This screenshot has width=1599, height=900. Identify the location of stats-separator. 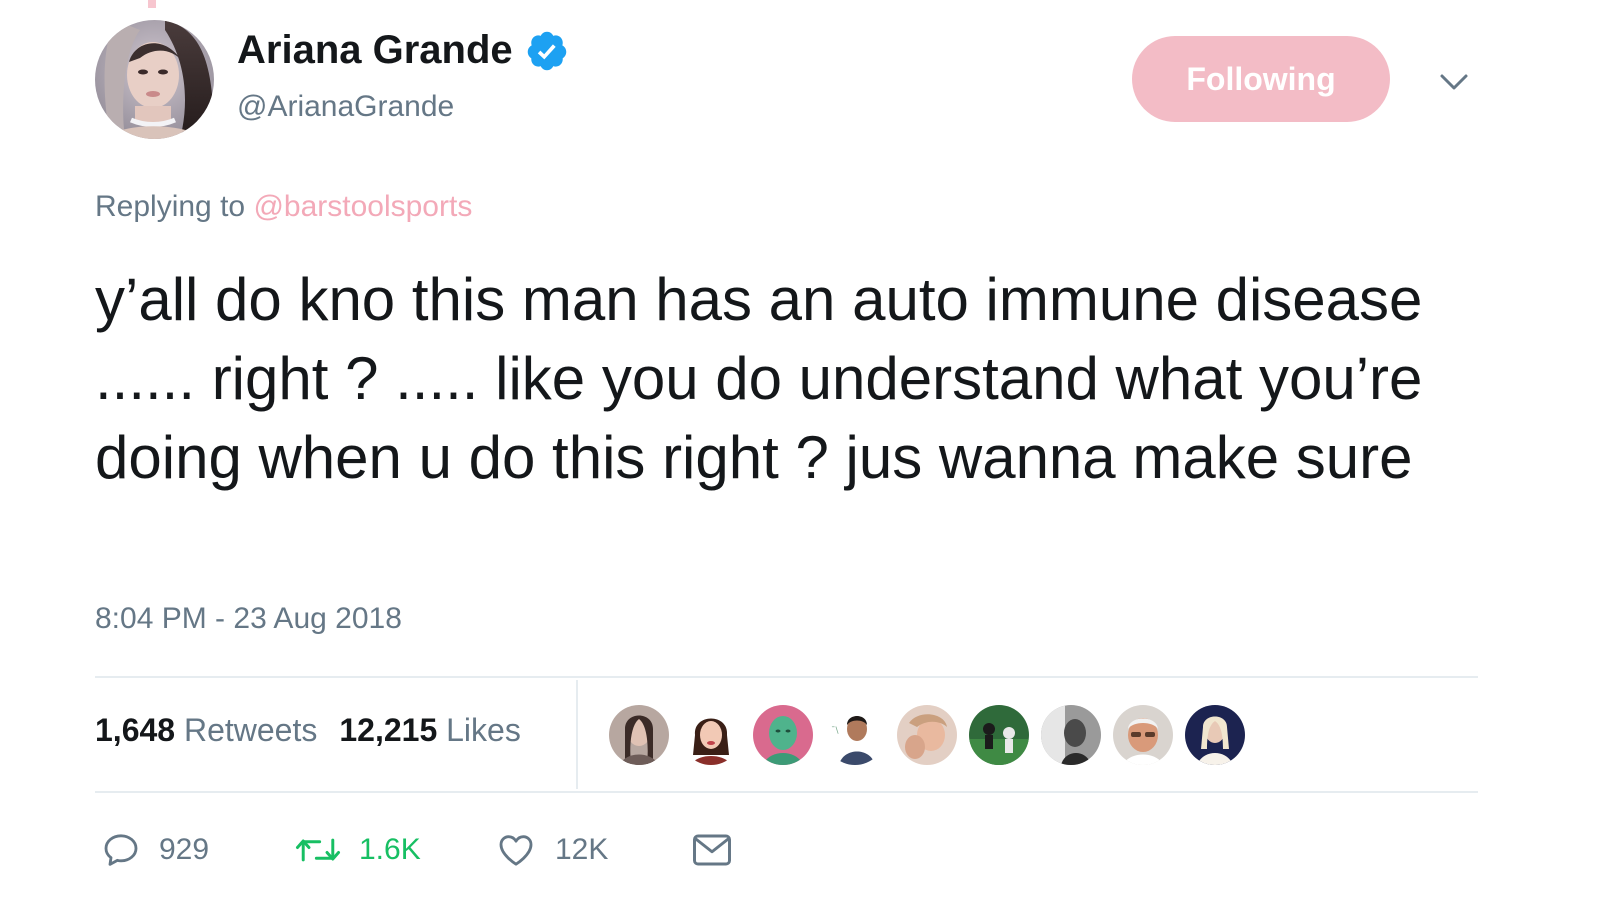
(577, 734).